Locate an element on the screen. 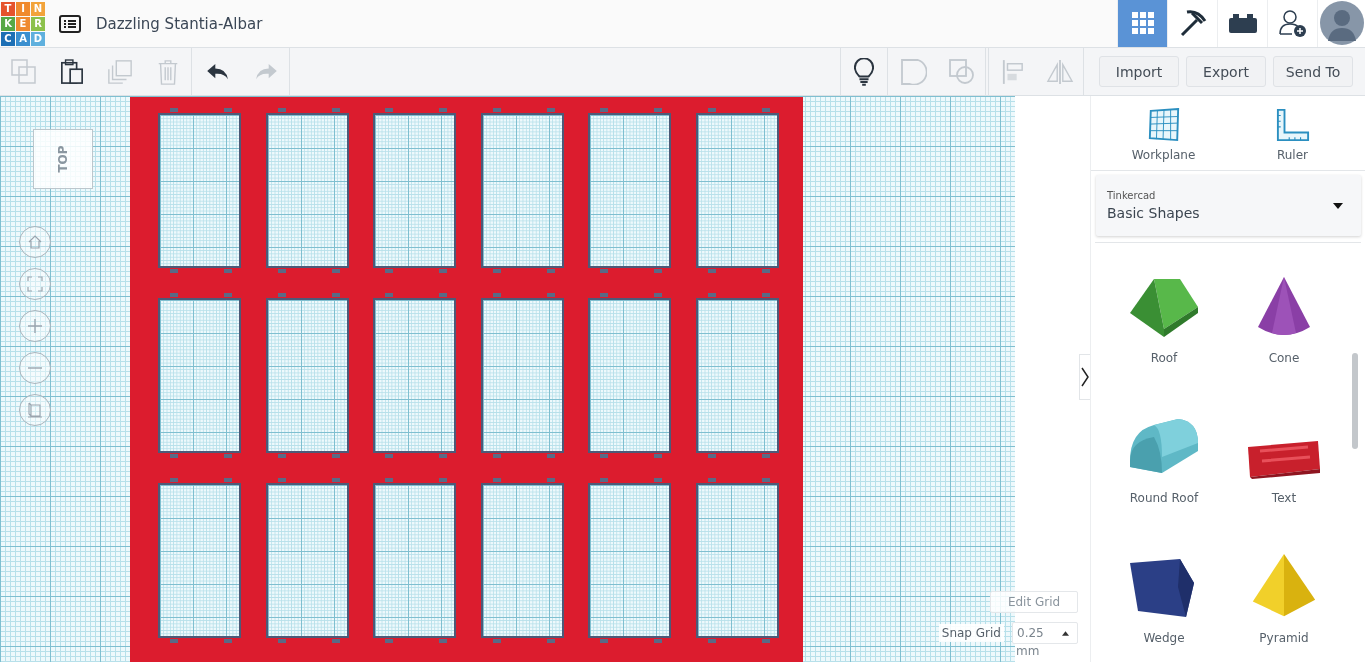 Image resolution: width=1365 pixels, height=662 pixels. text-shape-item: Text is located at coordinates (1284, 447).